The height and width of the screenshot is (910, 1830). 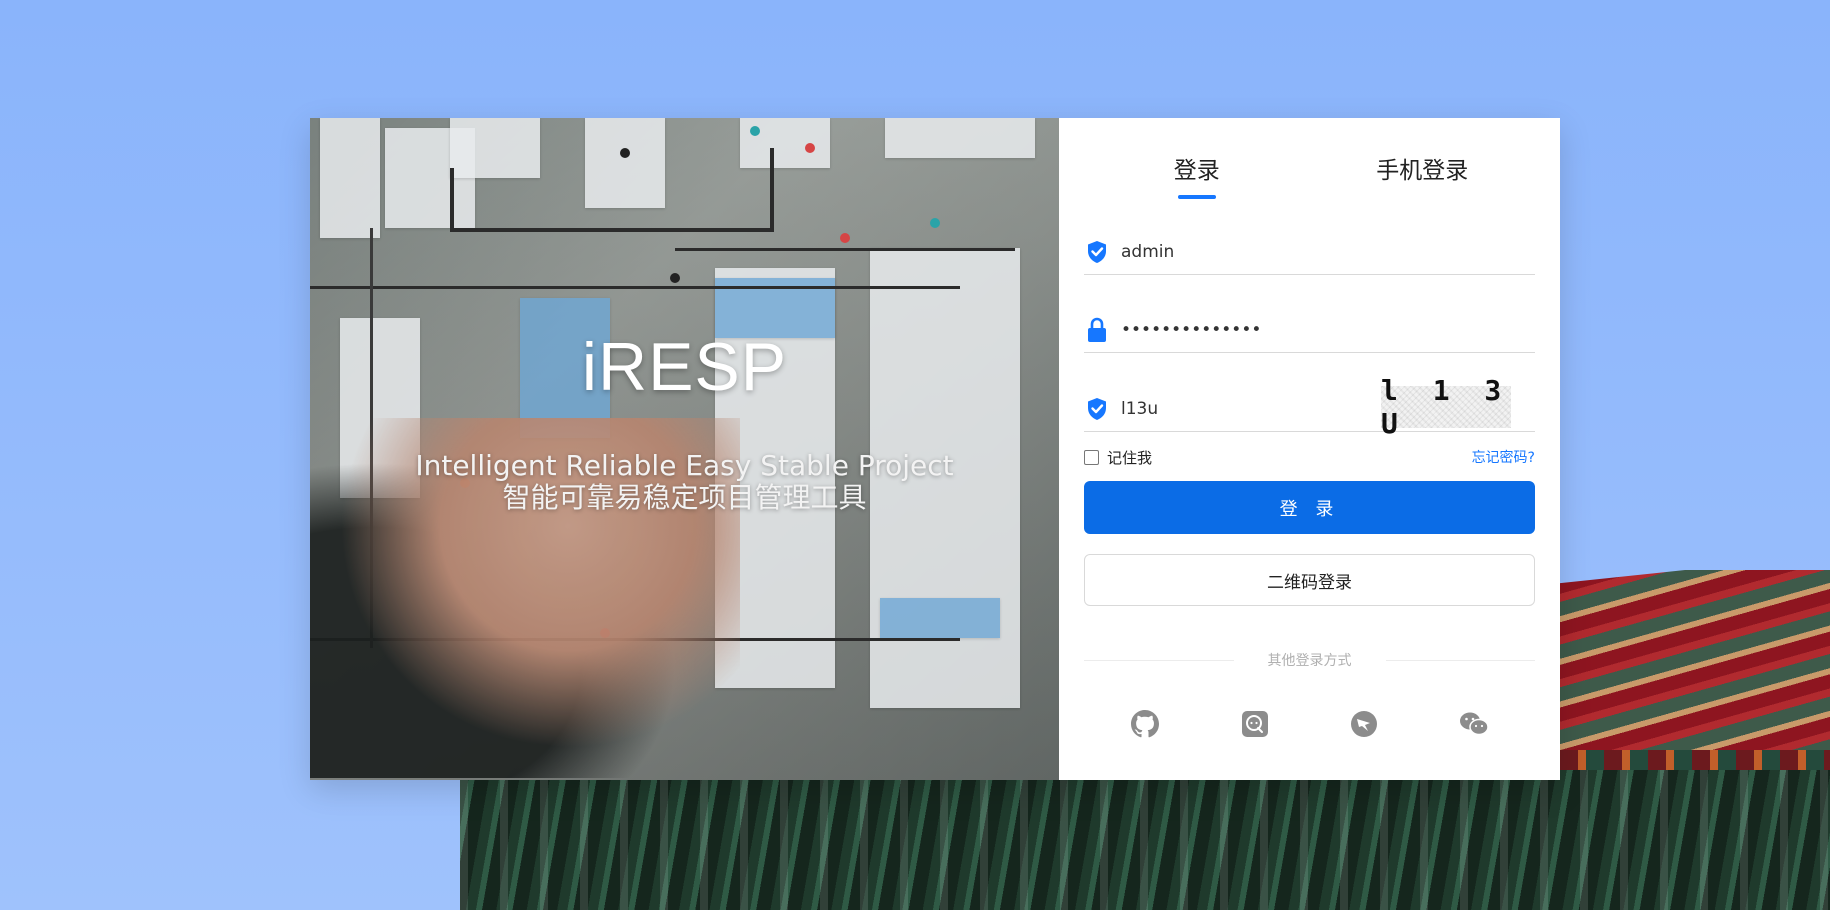 What do you see at coordinates (1503, 457) in the screenshot?
I see `forgot-password-link: 忘记密码?` at bounding box center [1503, 457].